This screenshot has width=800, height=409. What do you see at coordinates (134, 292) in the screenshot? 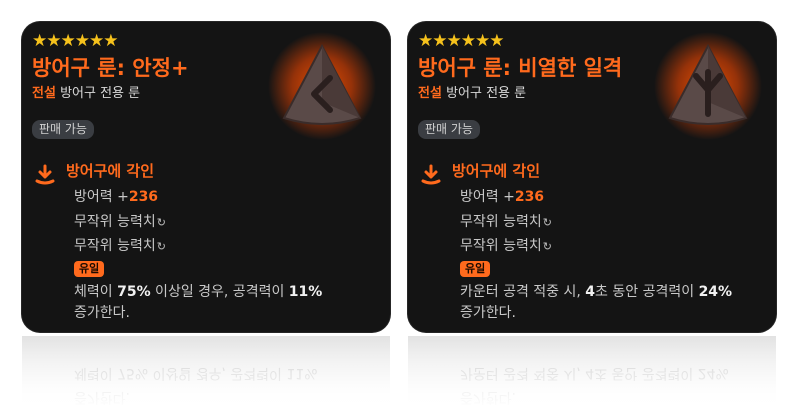
I see `desc-highlight: 75%` at bounding box center [134, 292].